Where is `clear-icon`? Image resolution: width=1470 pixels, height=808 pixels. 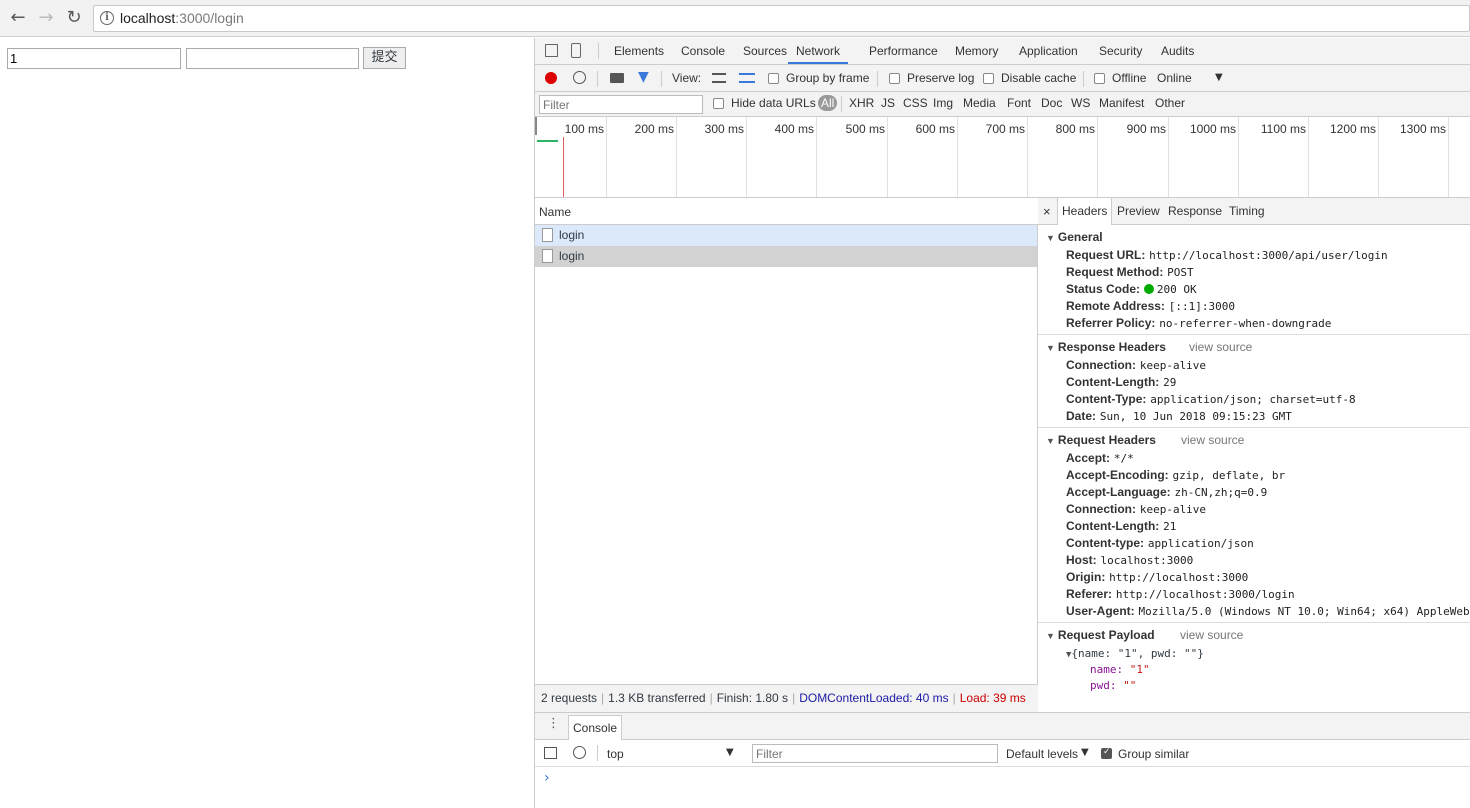
clear-icon is located at coordinates (579, 77).